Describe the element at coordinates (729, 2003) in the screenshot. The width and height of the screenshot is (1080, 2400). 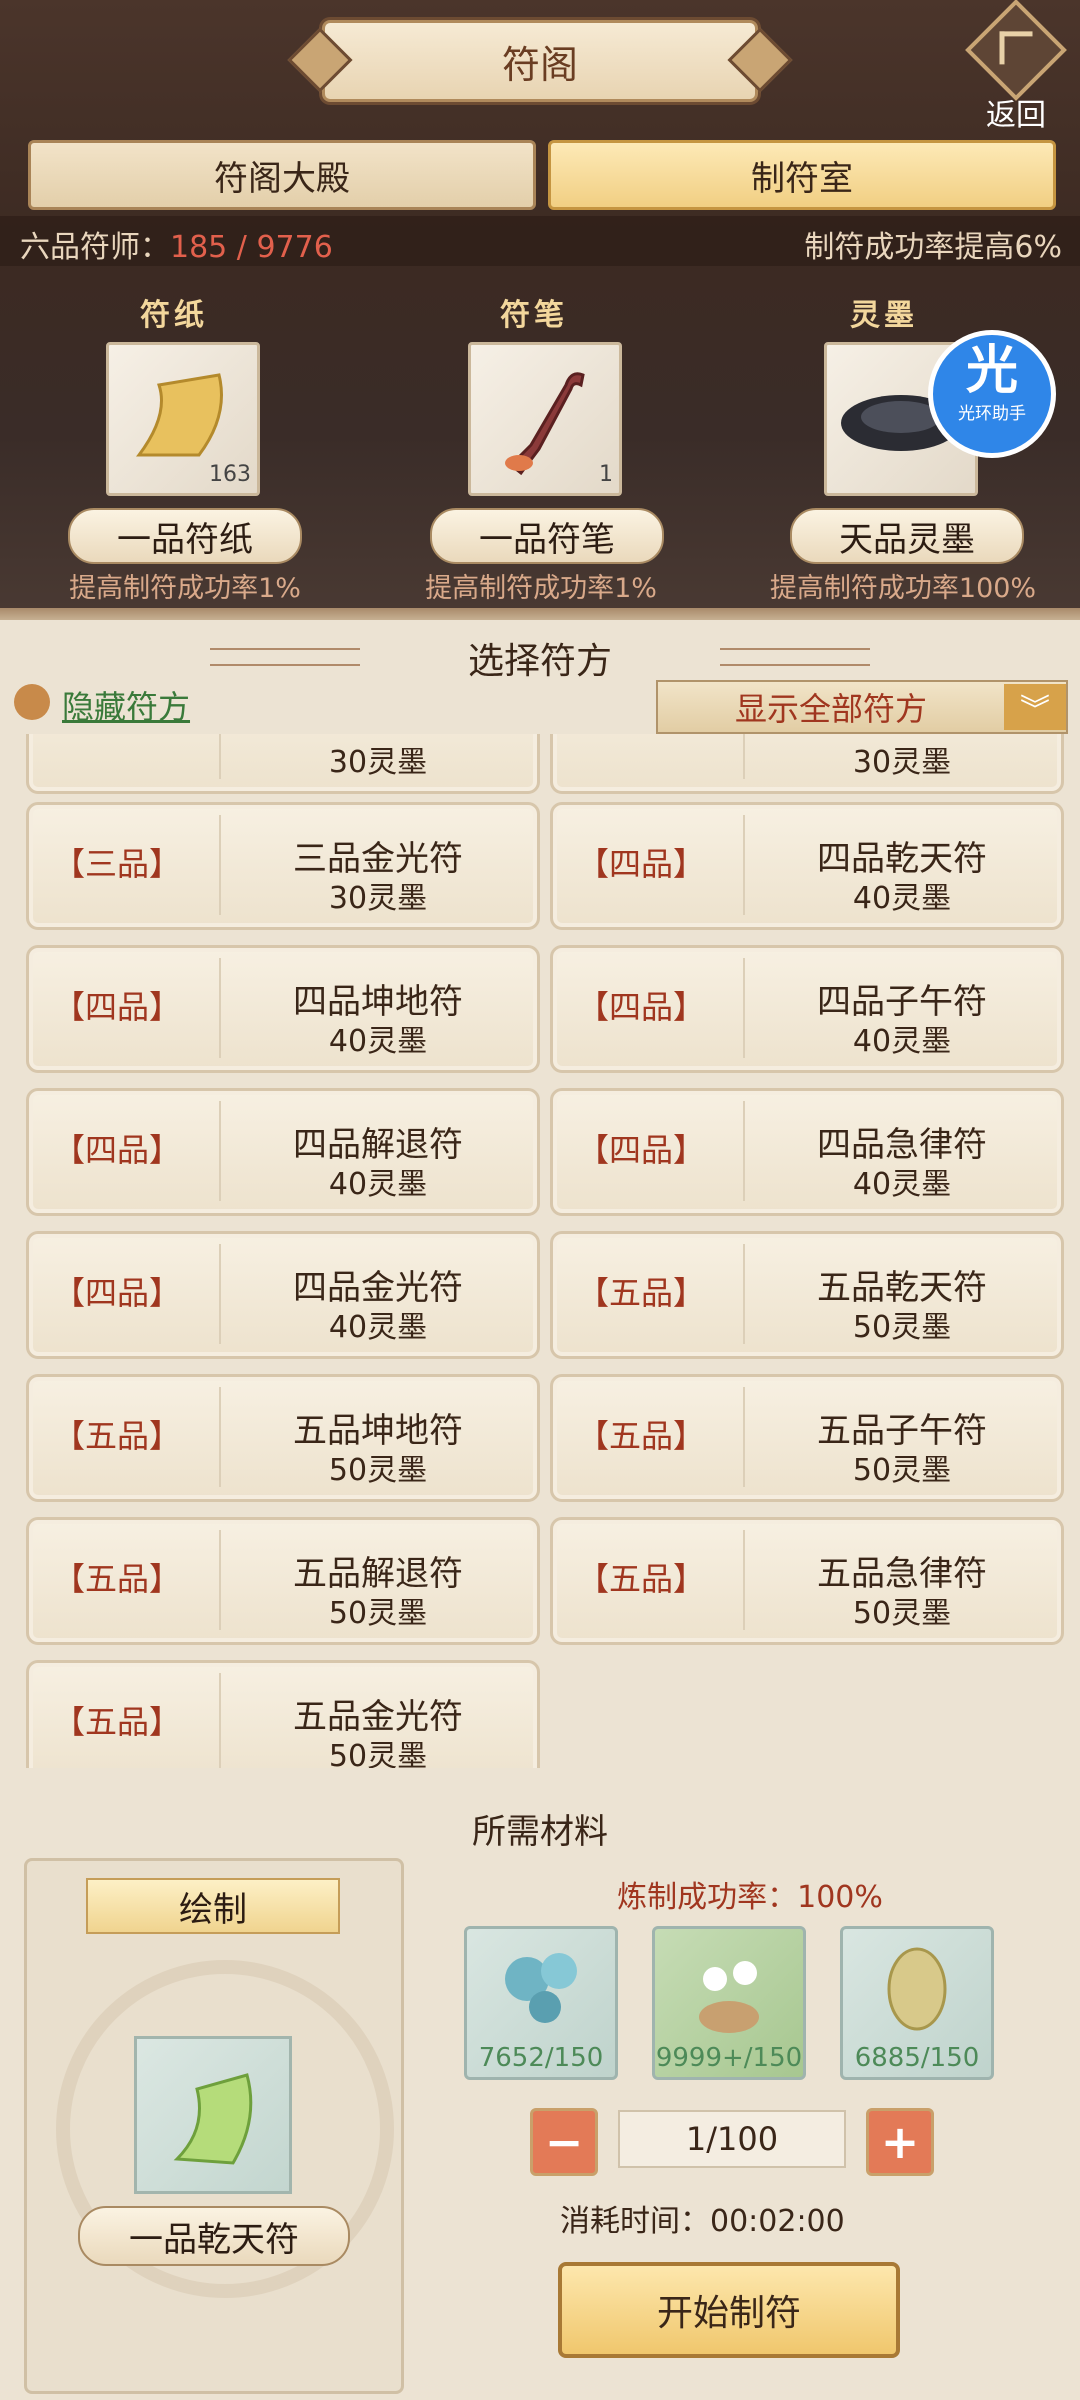
I see `herb-slot-2: 9999+/150` at that location.